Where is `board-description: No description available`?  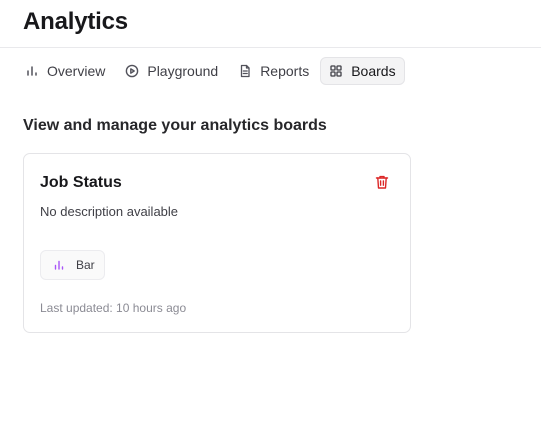
board-description: No description available is located at coordinates (109, 211).